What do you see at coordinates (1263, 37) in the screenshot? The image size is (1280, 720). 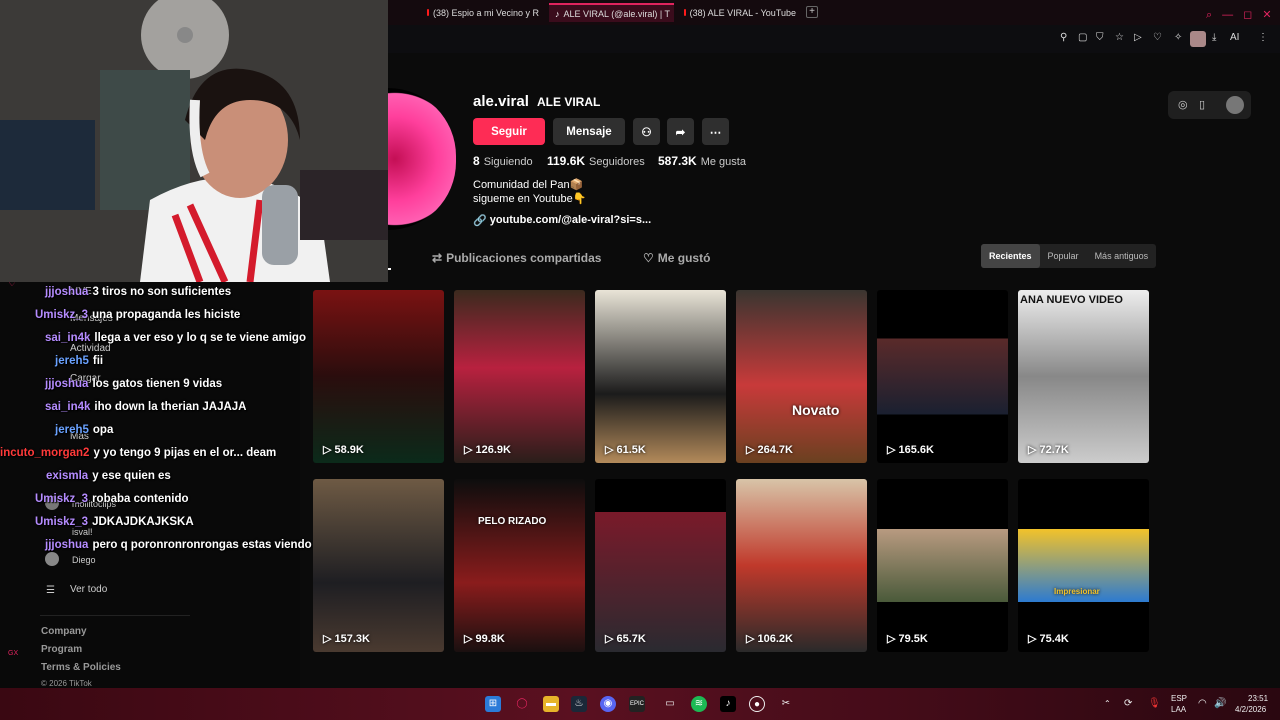 I see `menu-icon: ⋮` at bounding box center [1263, 37].